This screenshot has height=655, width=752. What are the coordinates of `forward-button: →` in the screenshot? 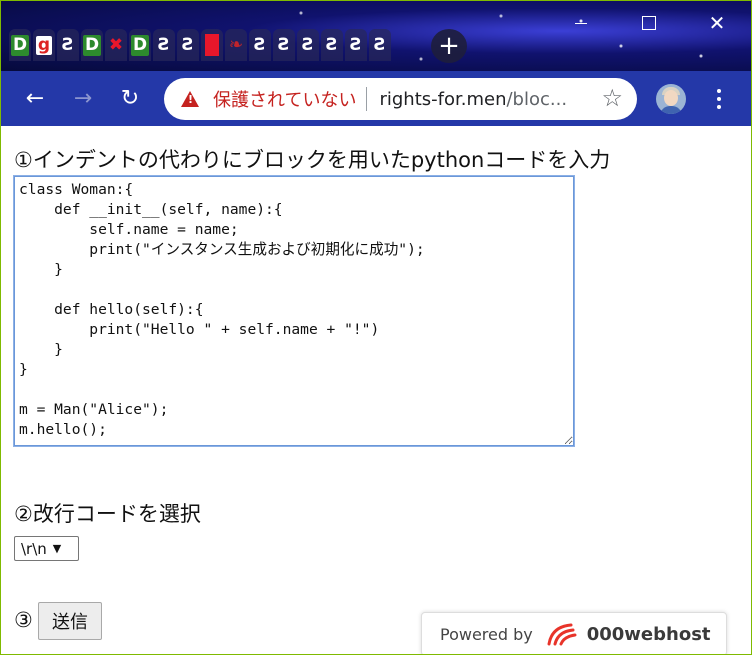 It's located at (83, 98).